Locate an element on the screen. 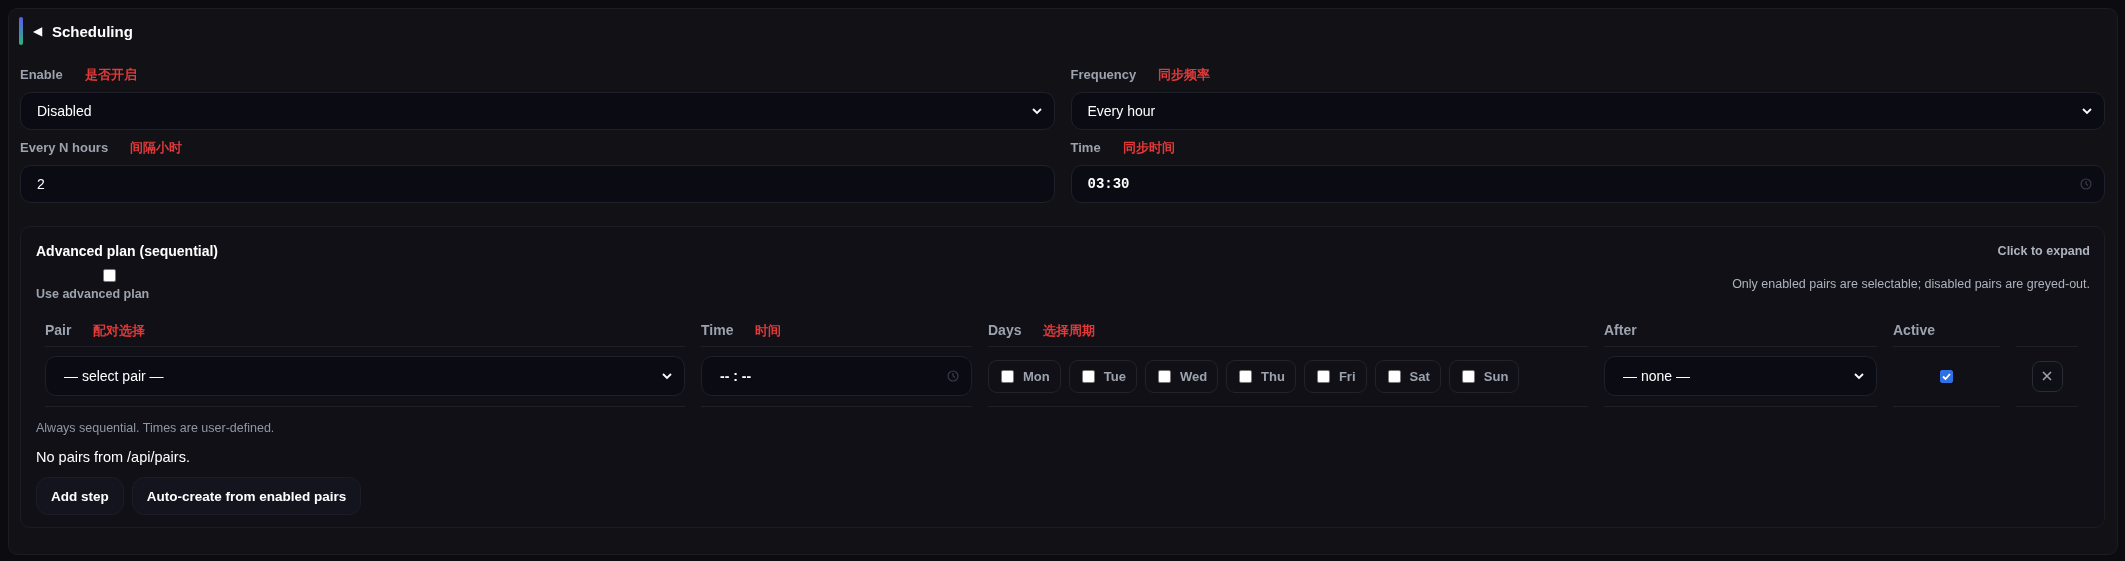 Image resolution: width=2125 pixels, height=561 pixels. annotation-text: 配对选择 is located at coordinates (119, 331).